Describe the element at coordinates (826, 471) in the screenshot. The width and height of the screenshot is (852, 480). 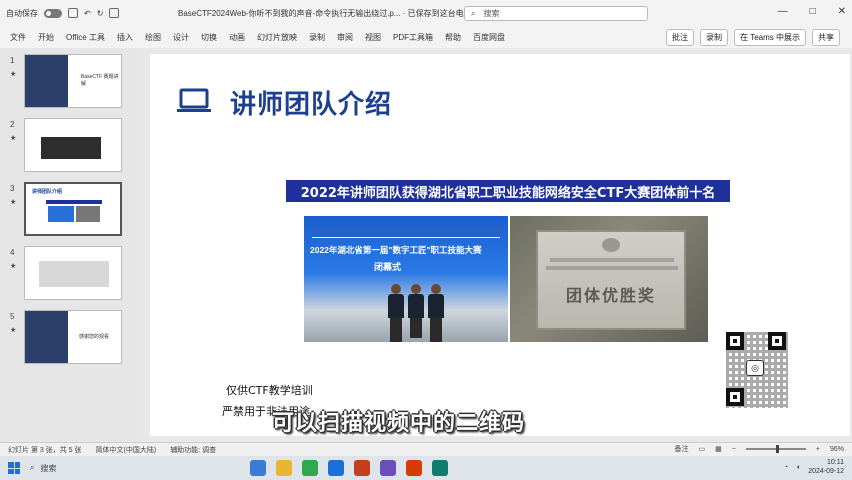
I see `clock-date: 2024-09-12` at that location.